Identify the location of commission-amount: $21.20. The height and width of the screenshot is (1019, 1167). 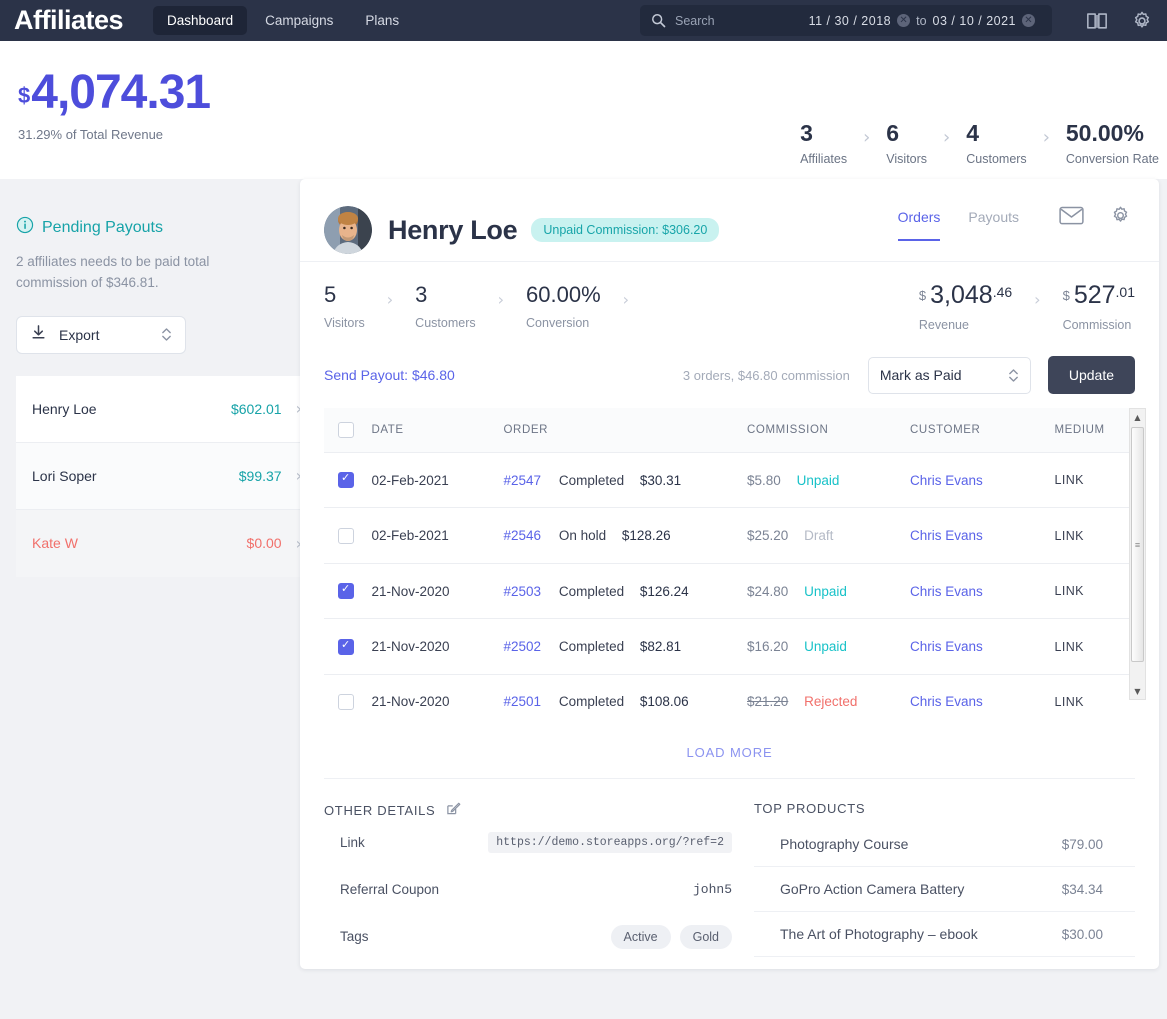
(768, 702).